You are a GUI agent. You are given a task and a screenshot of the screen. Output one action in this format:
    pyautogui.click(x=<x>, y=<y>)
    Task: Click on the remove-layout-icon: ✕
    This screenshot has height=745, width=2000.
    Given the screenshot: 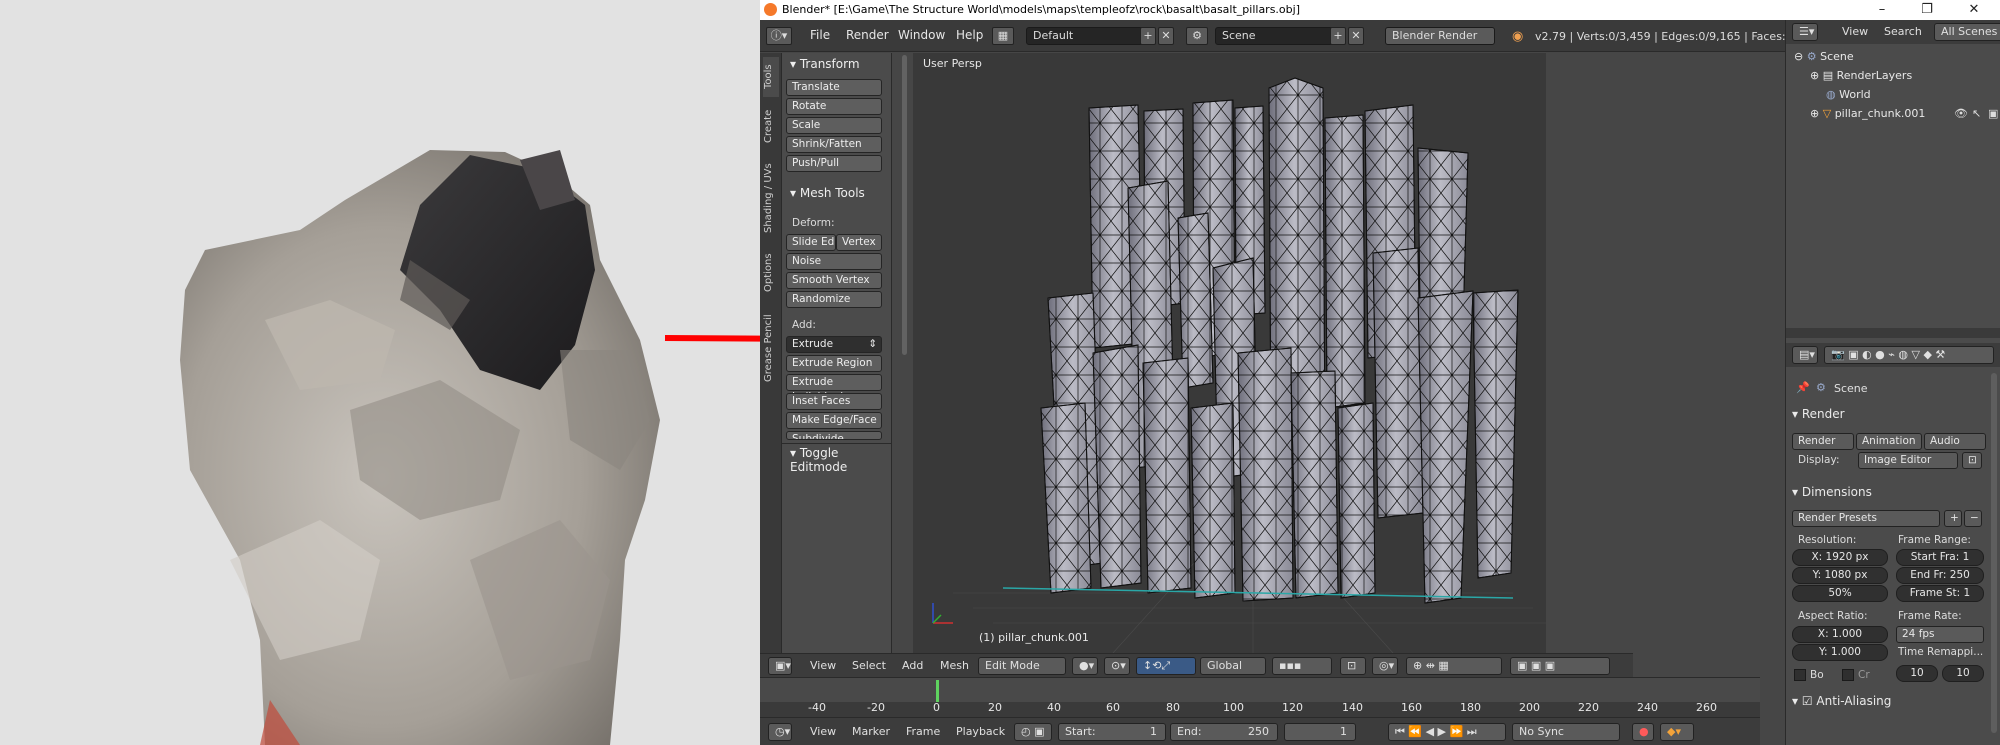 What is the action you would take?
    pyautogui.click(x=1166, y=36)
    